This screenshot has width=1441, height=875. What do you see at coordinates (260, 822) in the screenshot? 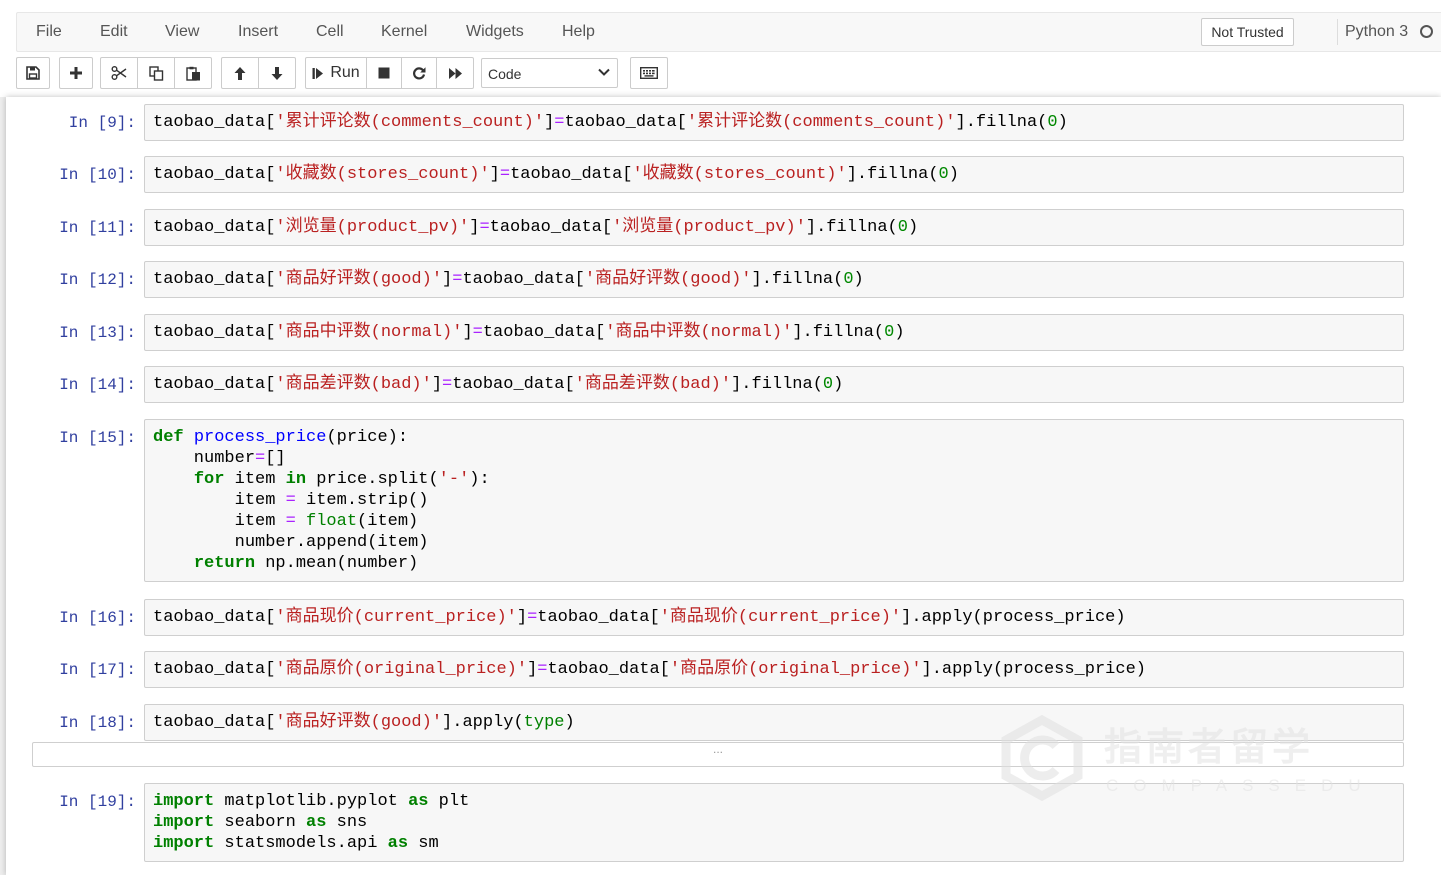
I see `code-token: seaborn` at bounding box center [260, 822].